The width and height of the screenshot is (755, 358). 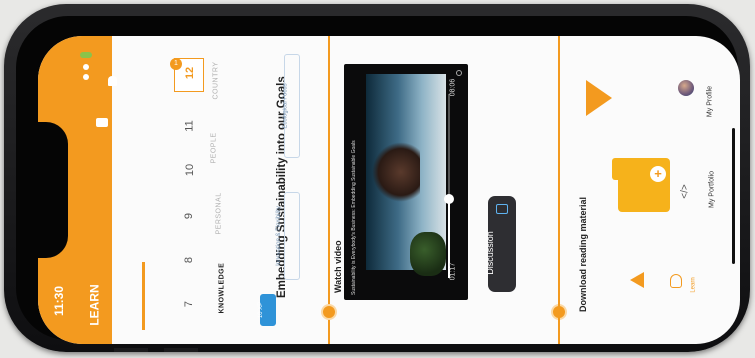 I want to click on nav-portfolio-label: My Portfolio, so click(x=712, y=190).